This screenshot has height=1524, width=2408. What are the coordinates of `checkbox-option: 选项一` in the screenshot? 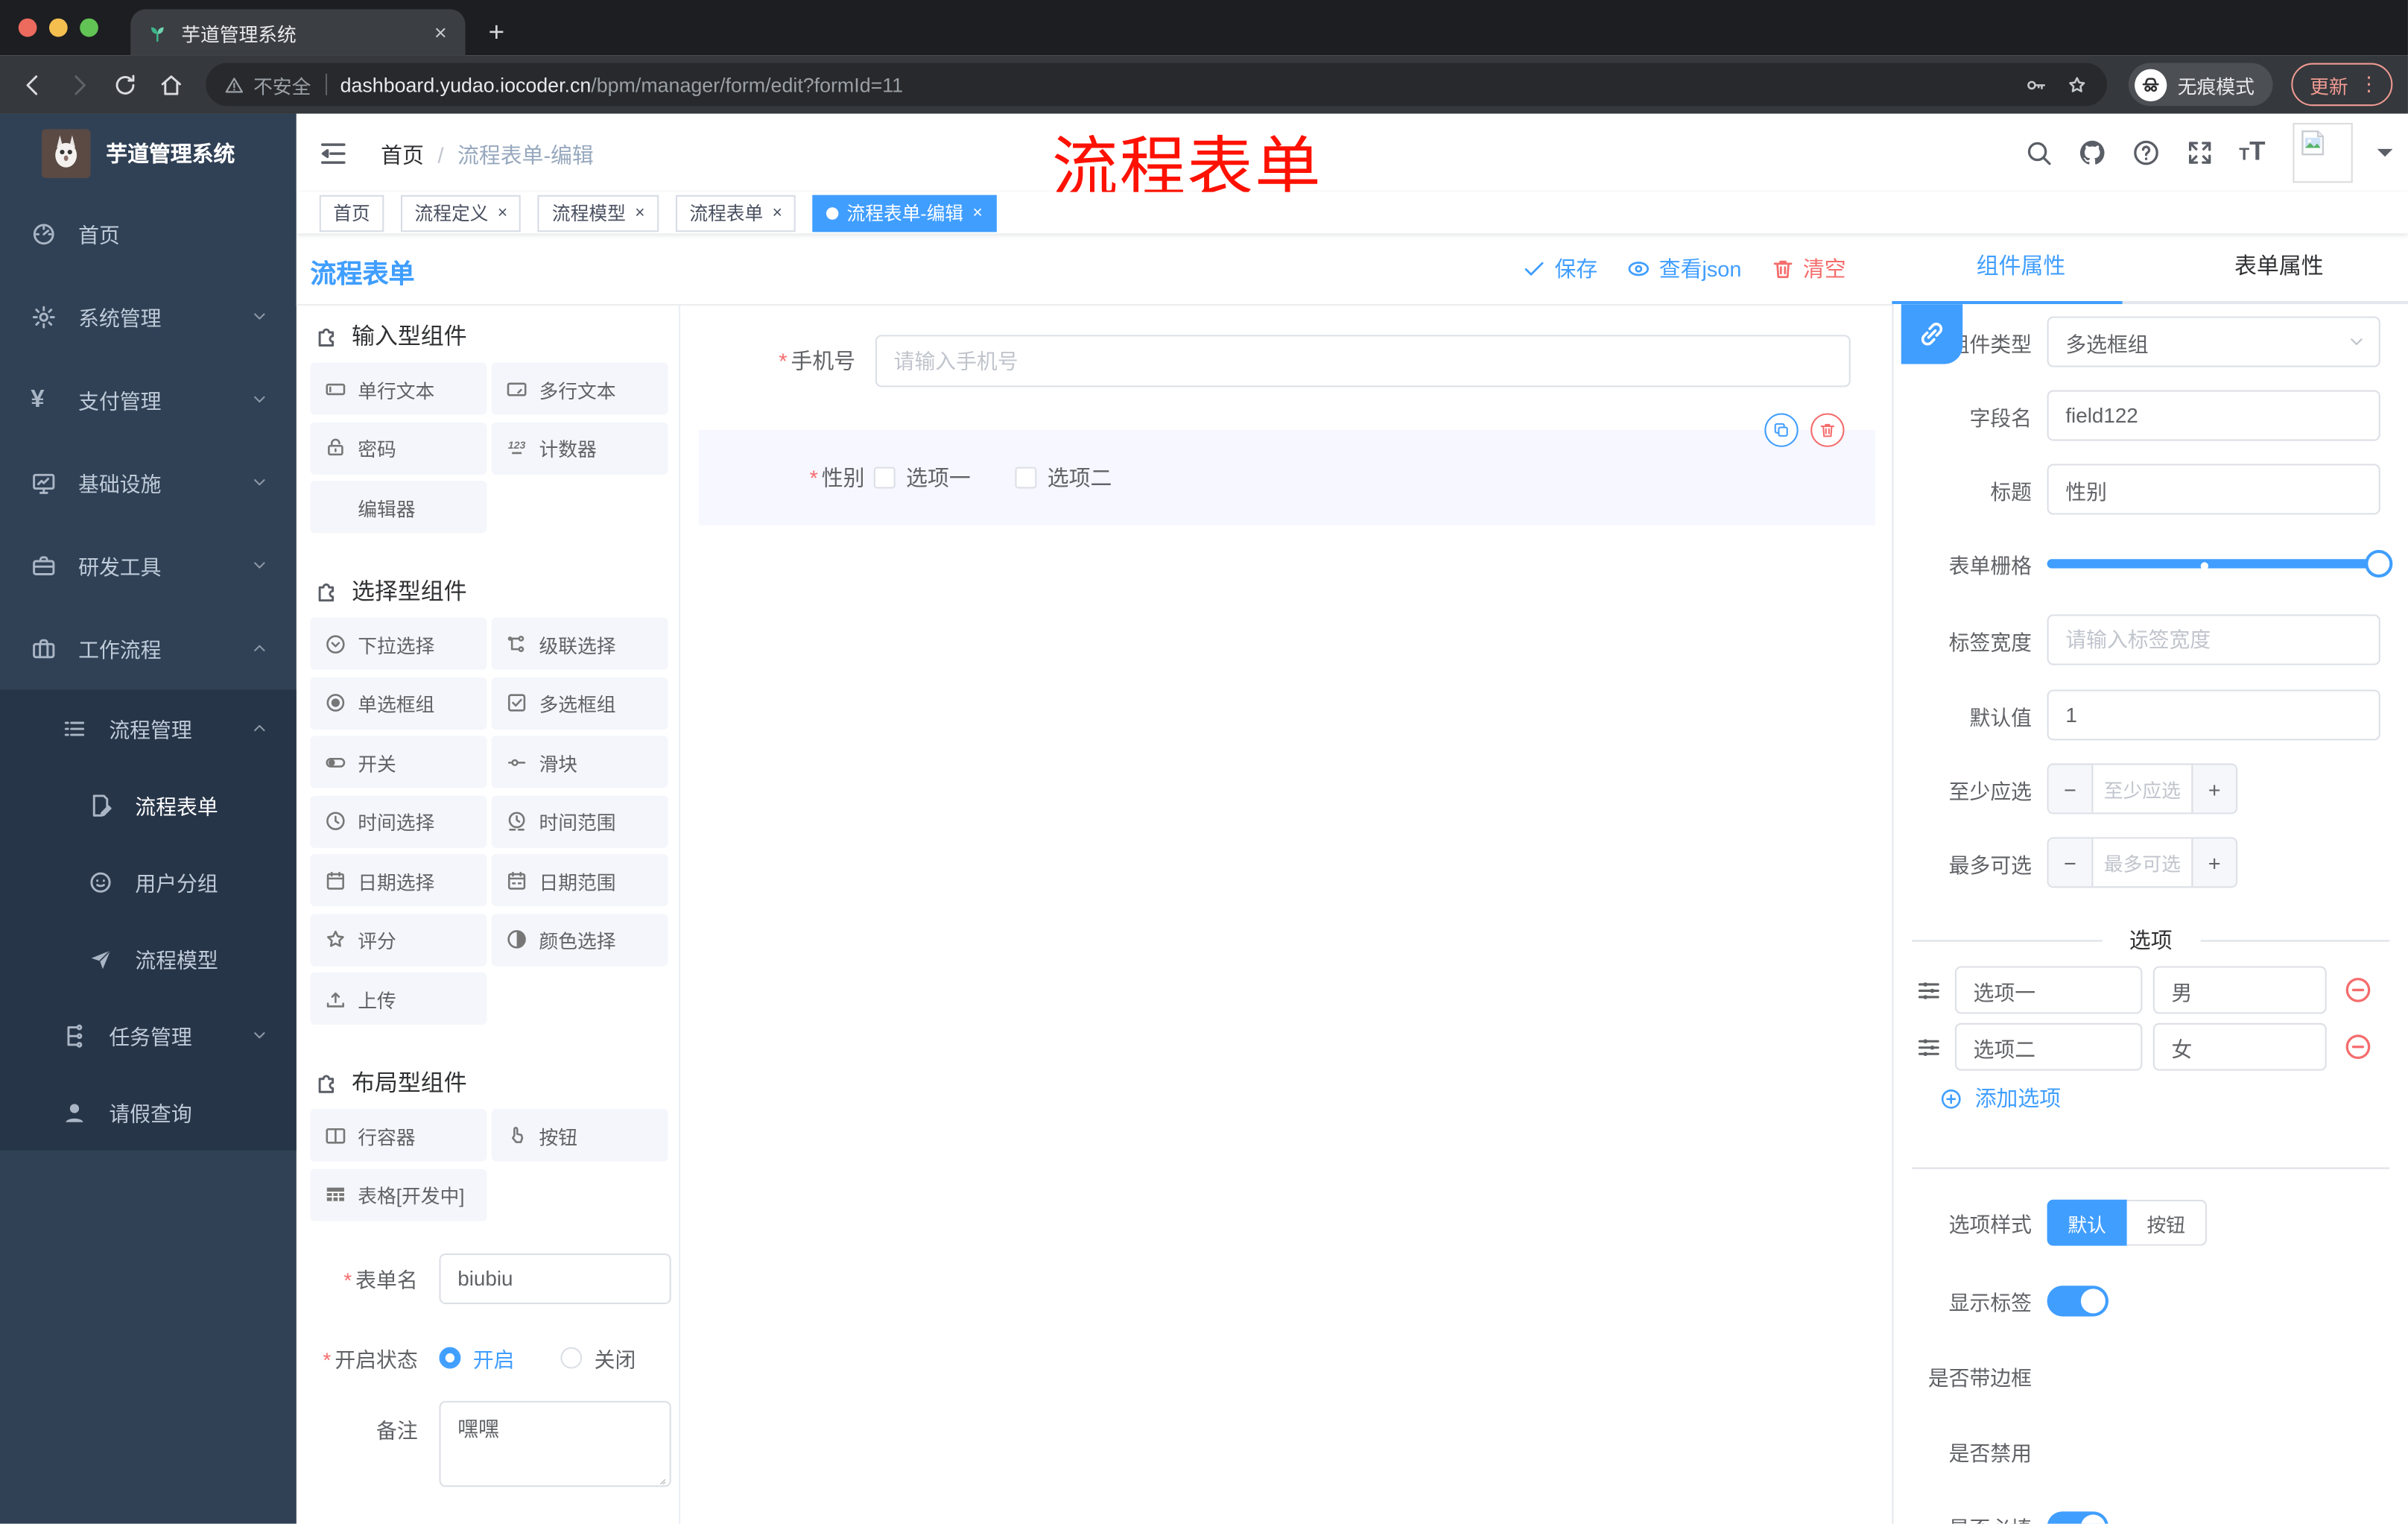 It's located at (922, 477).